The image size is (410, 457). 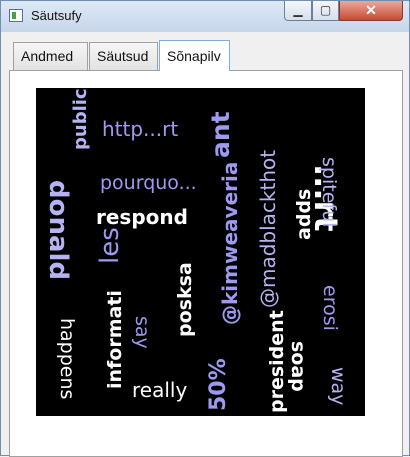 I want to click on word-cloud-word: way, so click(x=338, y=386).